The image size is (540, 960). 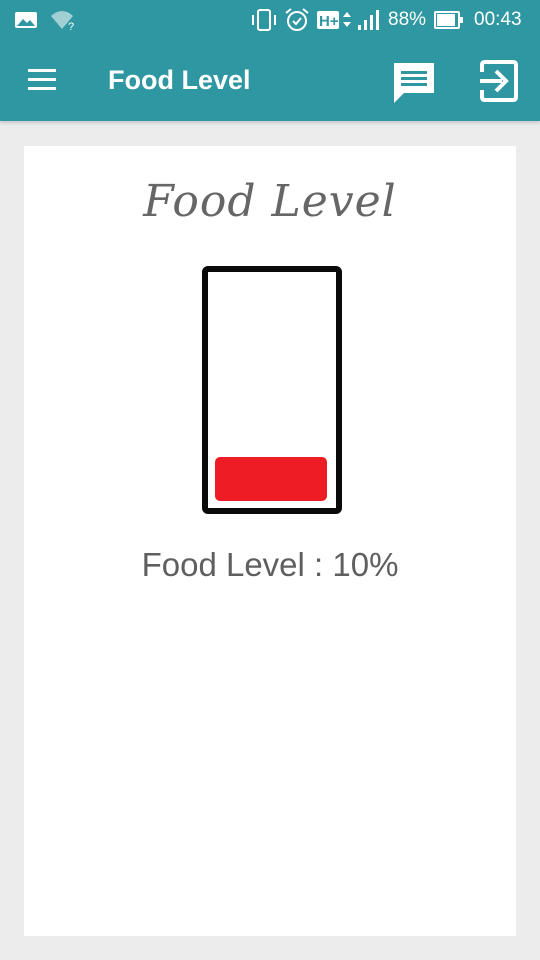 I want to click on chat-button, so click(x=414, y=82).